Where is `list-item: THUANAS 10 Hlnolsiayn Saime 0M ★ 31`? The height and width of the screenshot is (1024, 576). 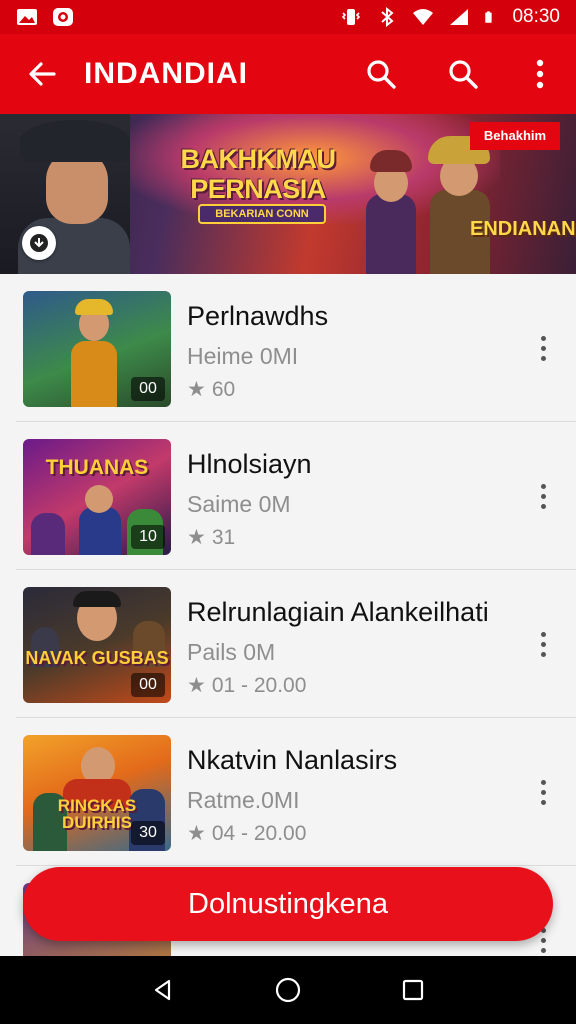 list-item: THUANAS 10 Hlnolsiayn Saime 0M ★ 31 is located at coordinates (288, 496).